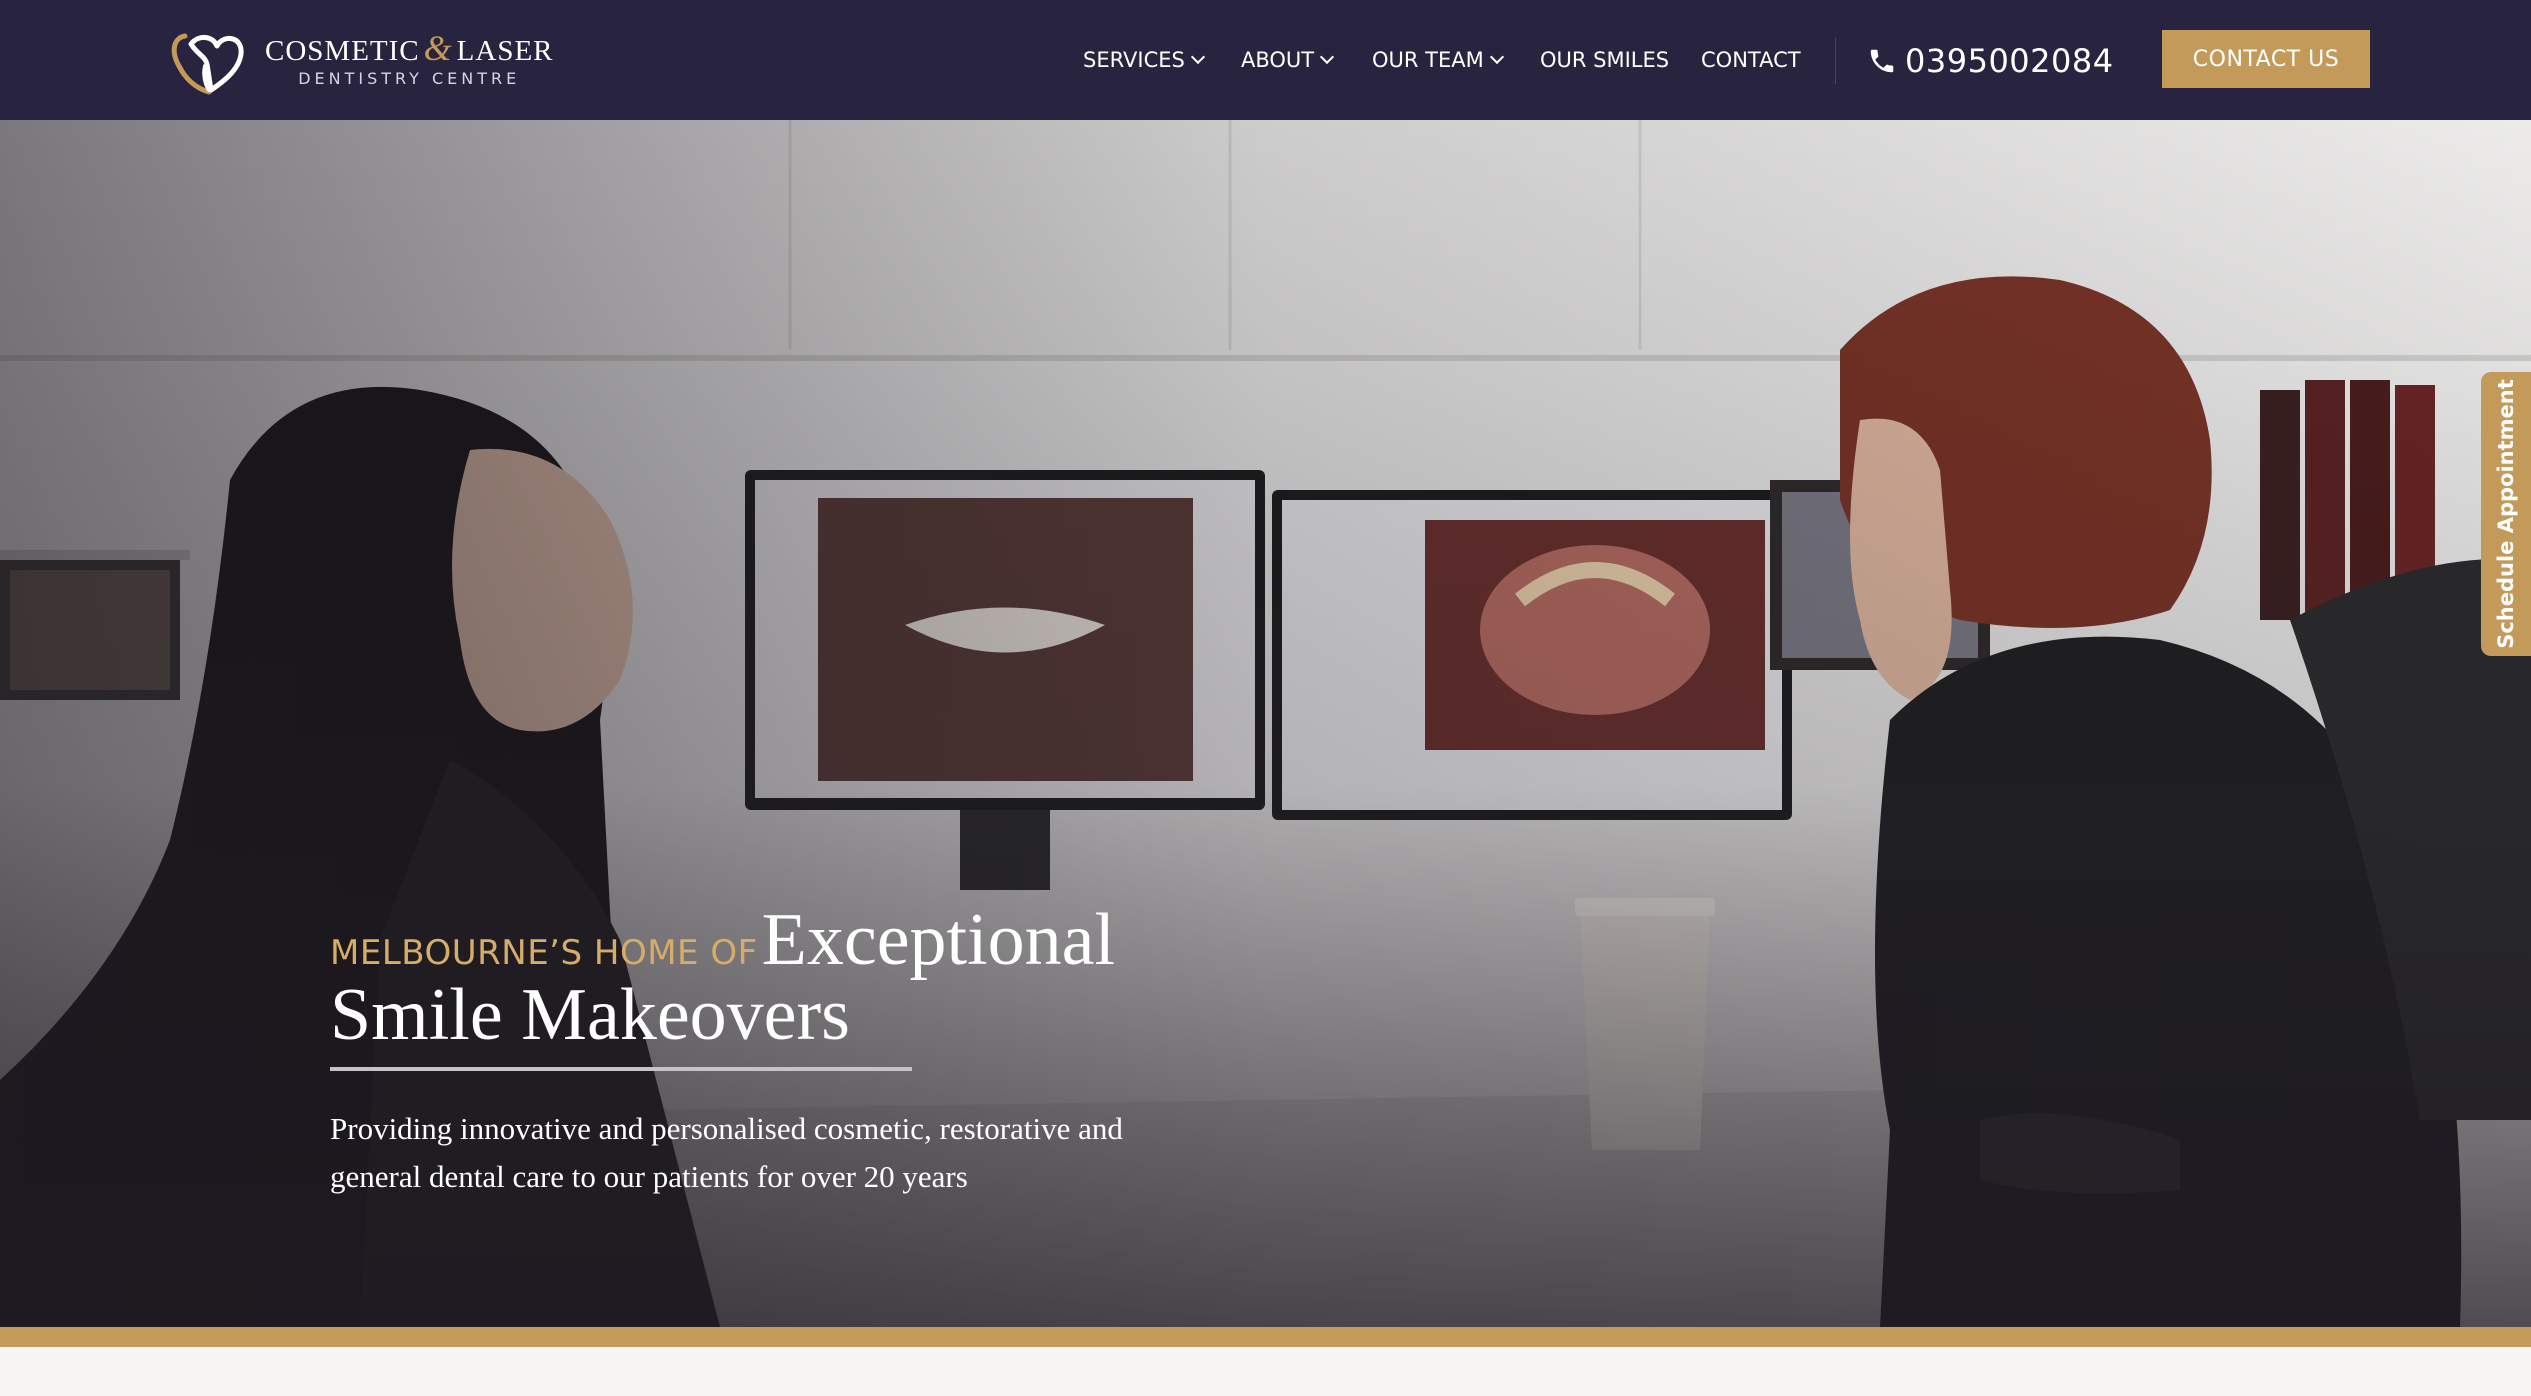 The width and height of the screenshot is (2531, 1396). I want to click on logo-subtitle: DENTISTRY CENTRE, so click(409, 78).